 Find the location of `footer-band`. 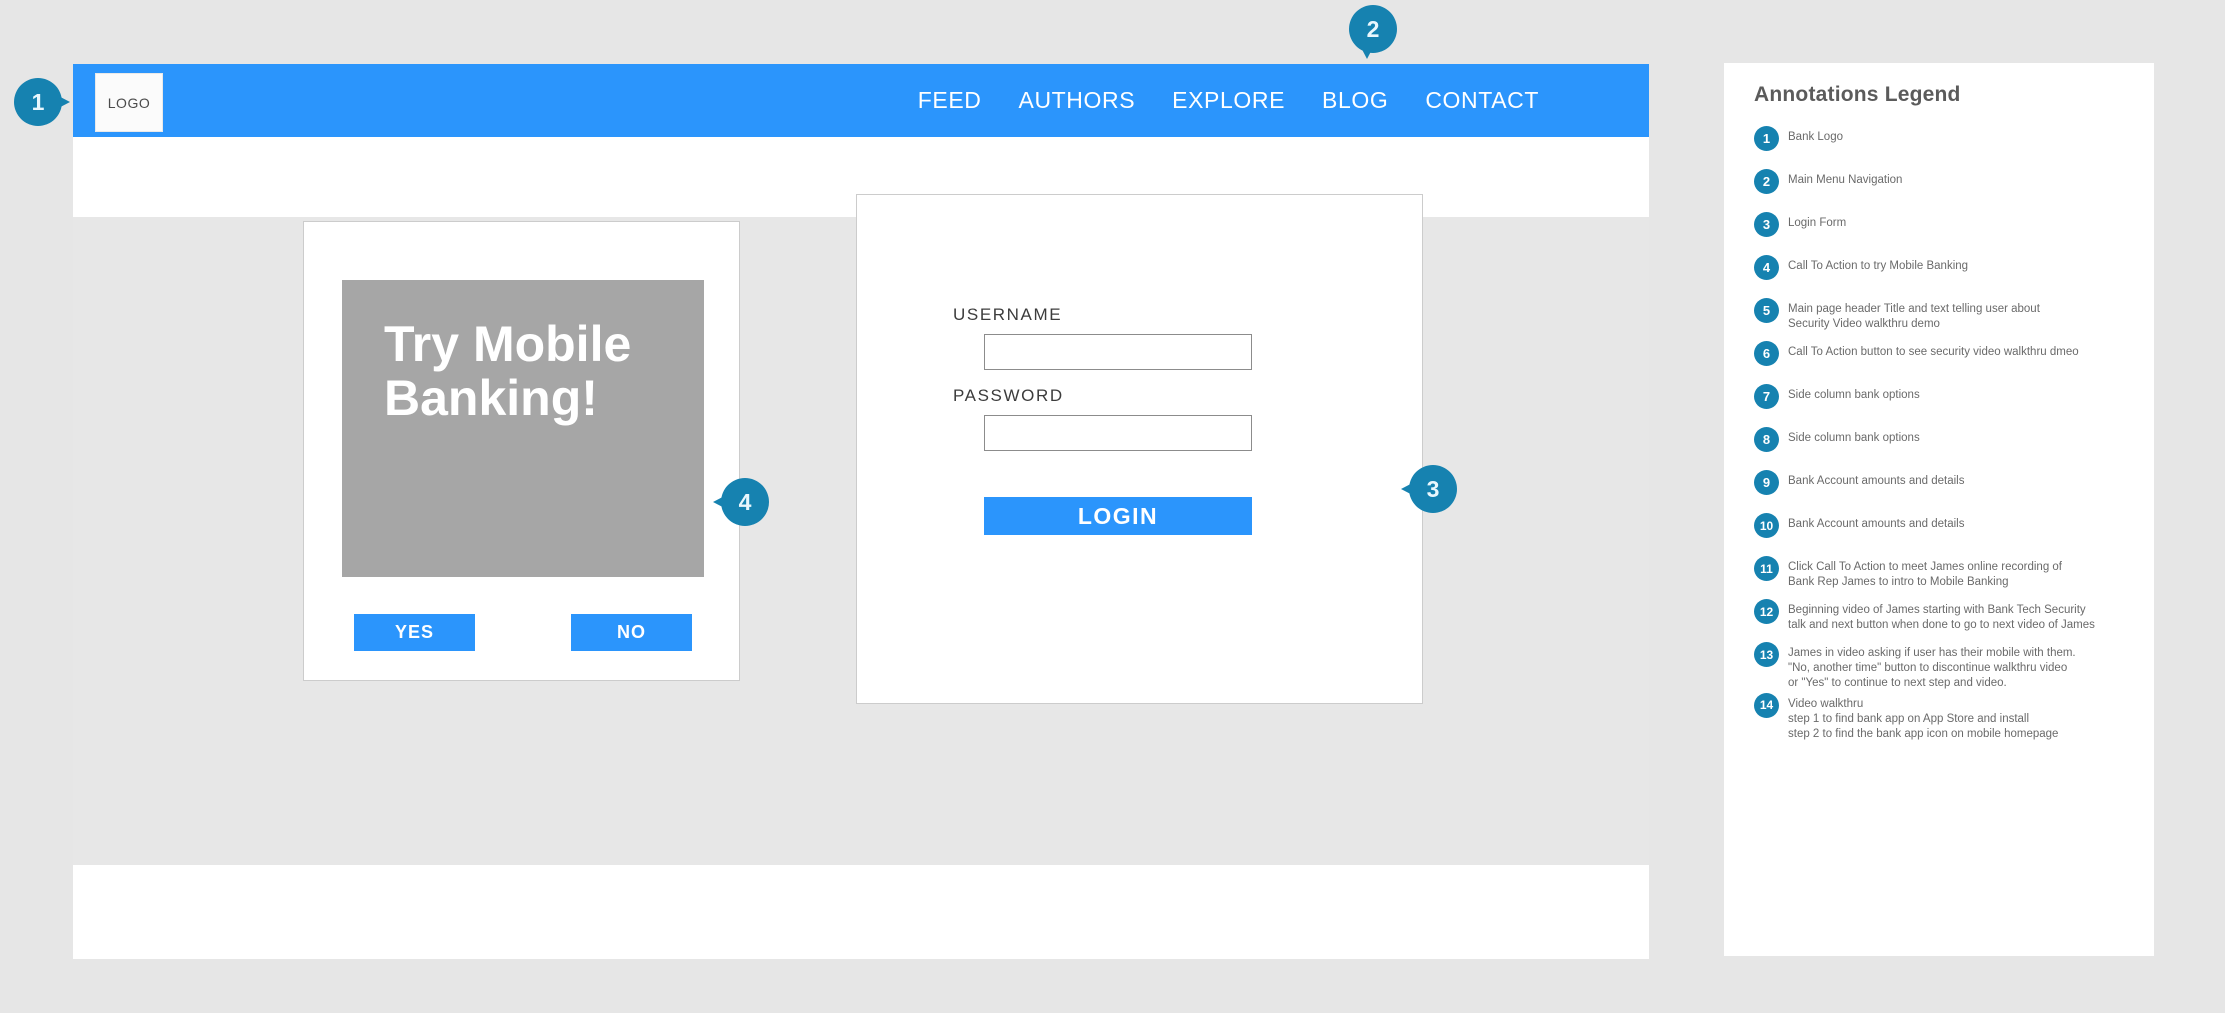

footer-band is located at coordinates (861, 912).